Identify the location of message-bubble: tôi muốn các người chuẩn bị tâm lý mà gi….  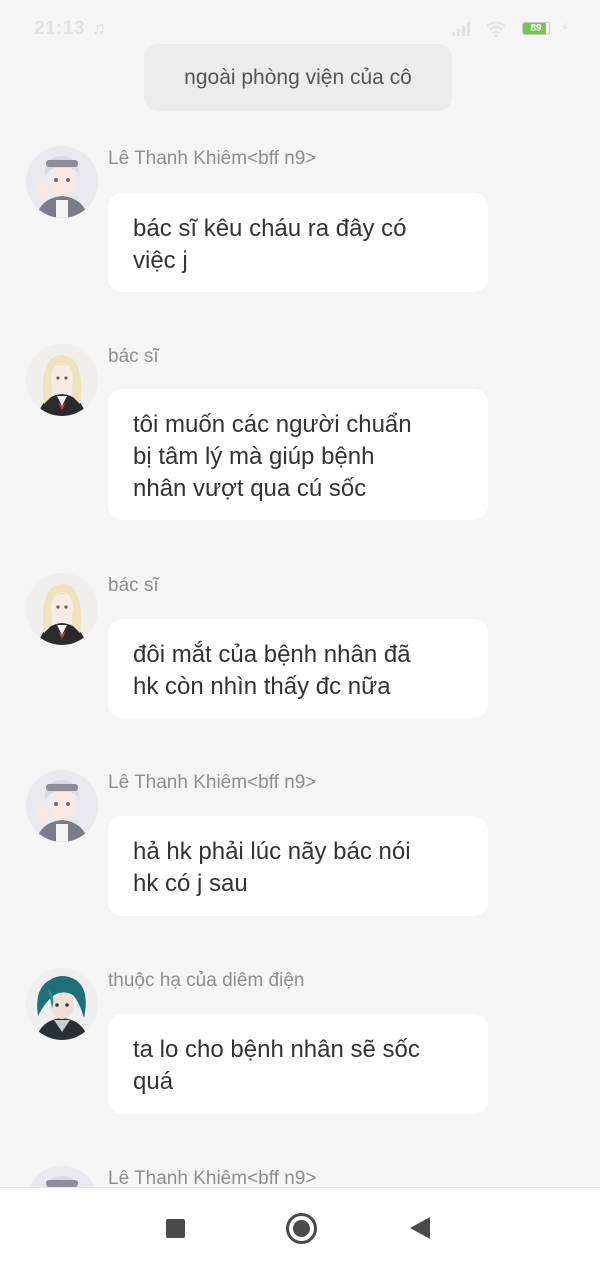
(298, 454).